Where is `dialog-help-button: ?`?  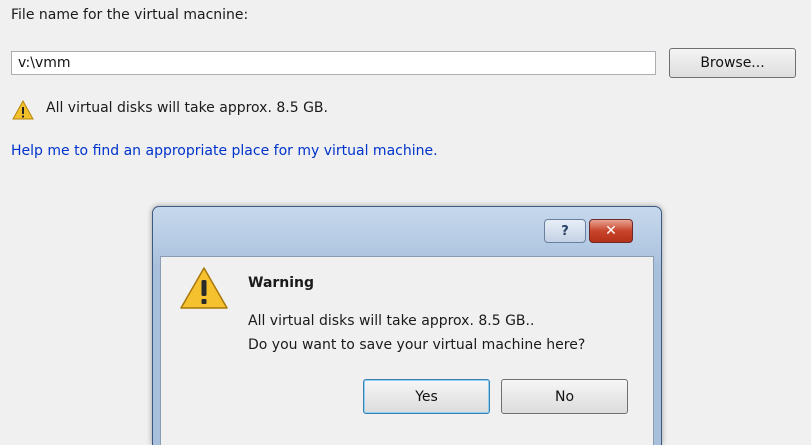
dialog-help-button: ? is located at coordinates (565, 231).